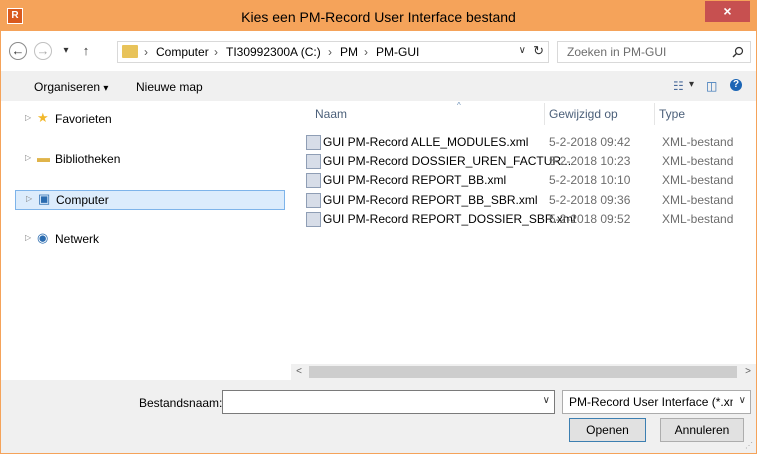 This screenshot has height=454, width=757. I want to click on breadcrumb-pm-gui: PM-GUI, so click(397, 52).